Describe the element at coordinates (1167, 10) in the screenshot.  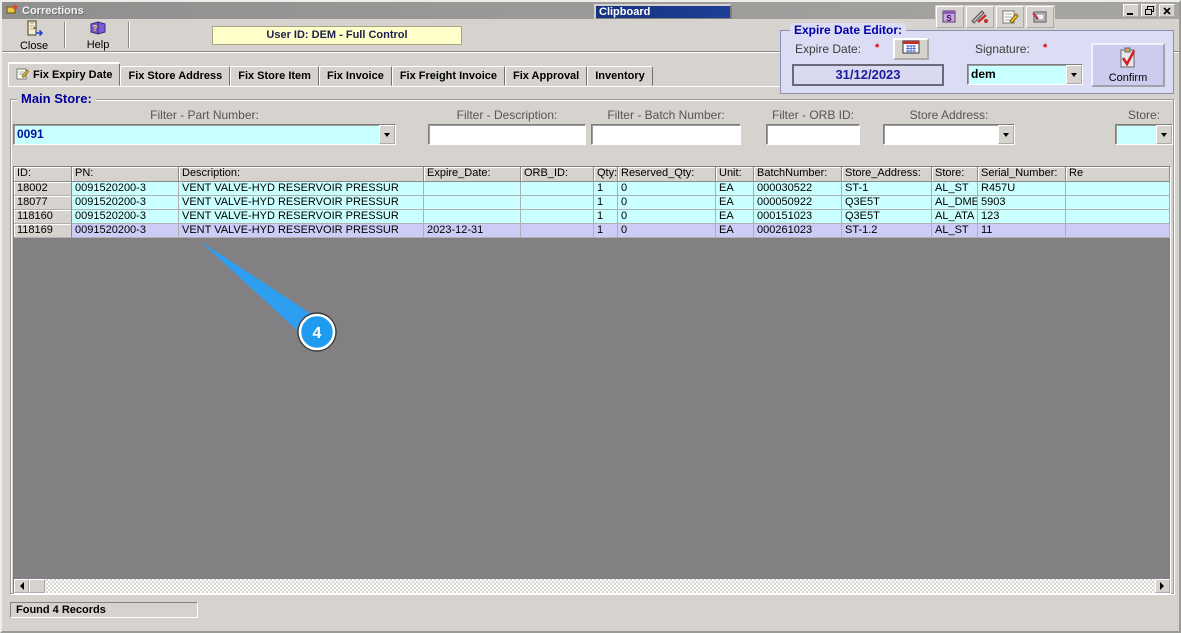
I see `close-window-icon` at that location.